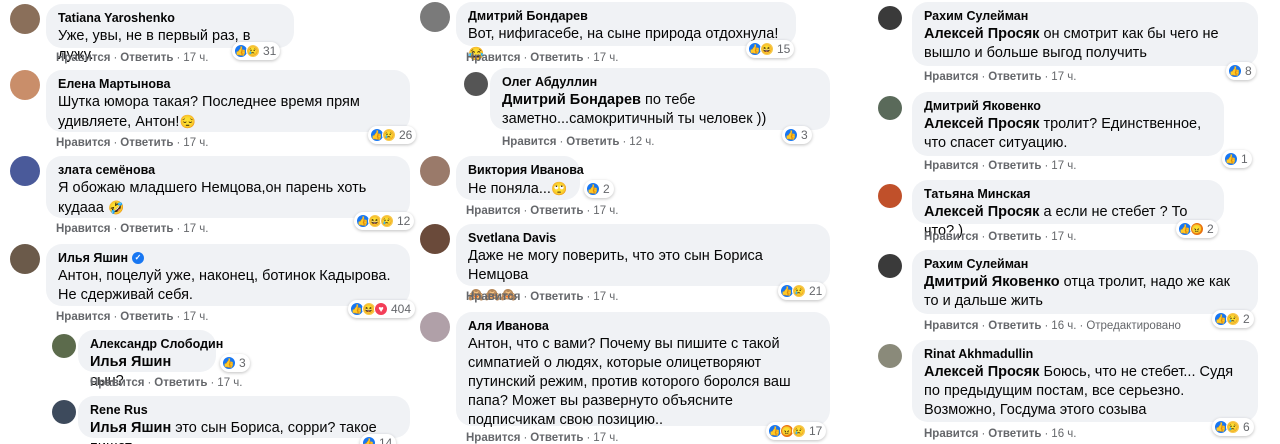  I want to click on comment-author: Дмитрий Яковенко, so click(1068, 106).